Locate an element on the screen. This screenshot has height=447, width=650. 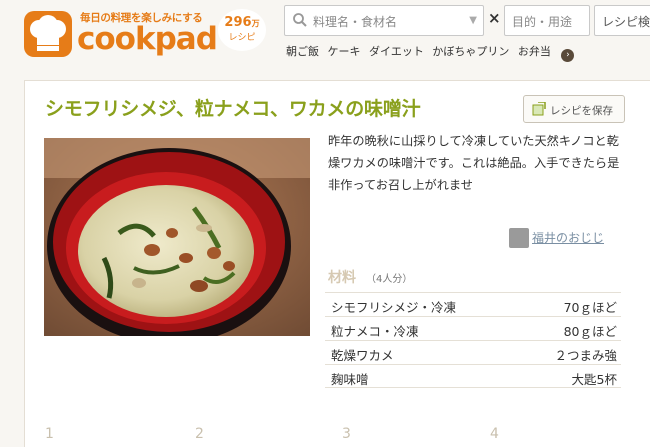
save-icon is located at coordinates (539, 109).